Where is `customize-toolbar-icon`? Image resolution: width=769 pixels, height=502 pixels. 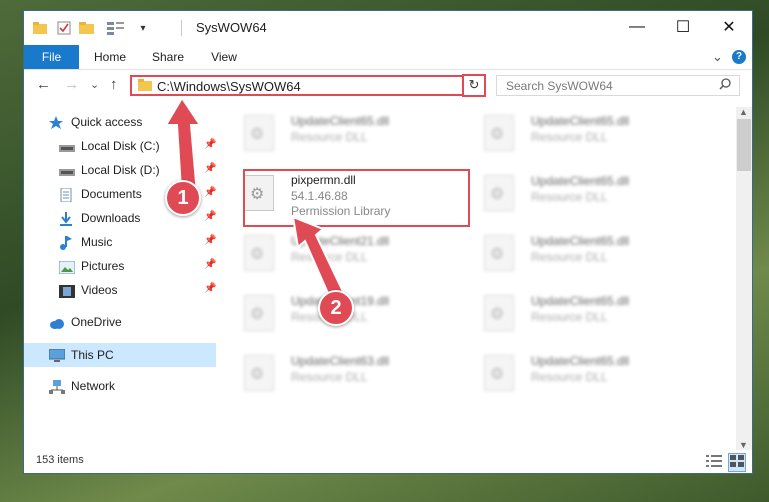
customize-toolbar-icon is located at coordinates (116, 28).